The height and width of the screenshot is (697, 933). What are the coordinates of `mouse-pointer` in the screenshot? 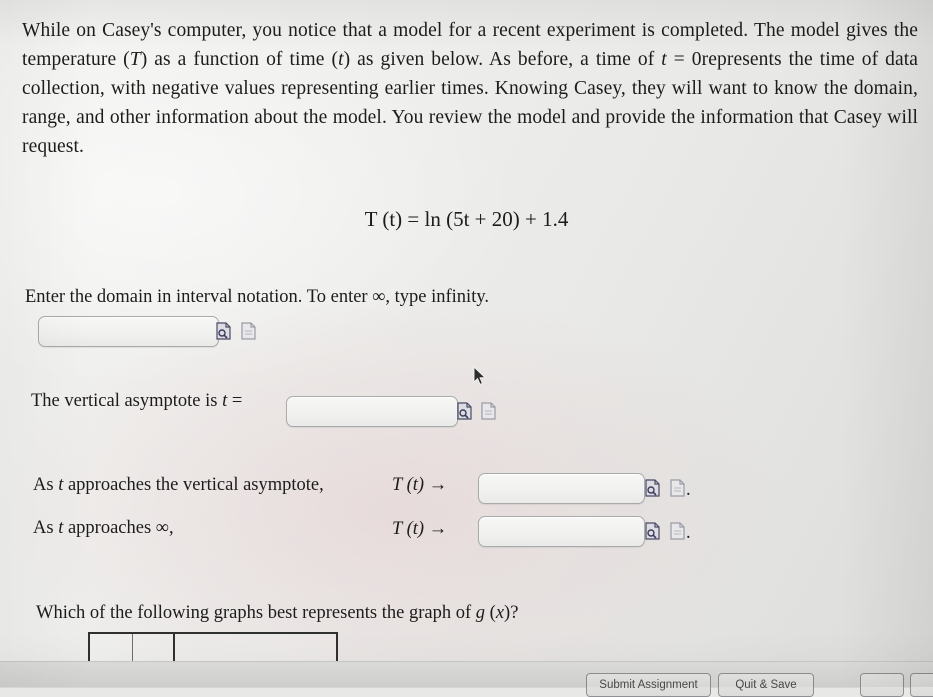 It's located at (480, 375).